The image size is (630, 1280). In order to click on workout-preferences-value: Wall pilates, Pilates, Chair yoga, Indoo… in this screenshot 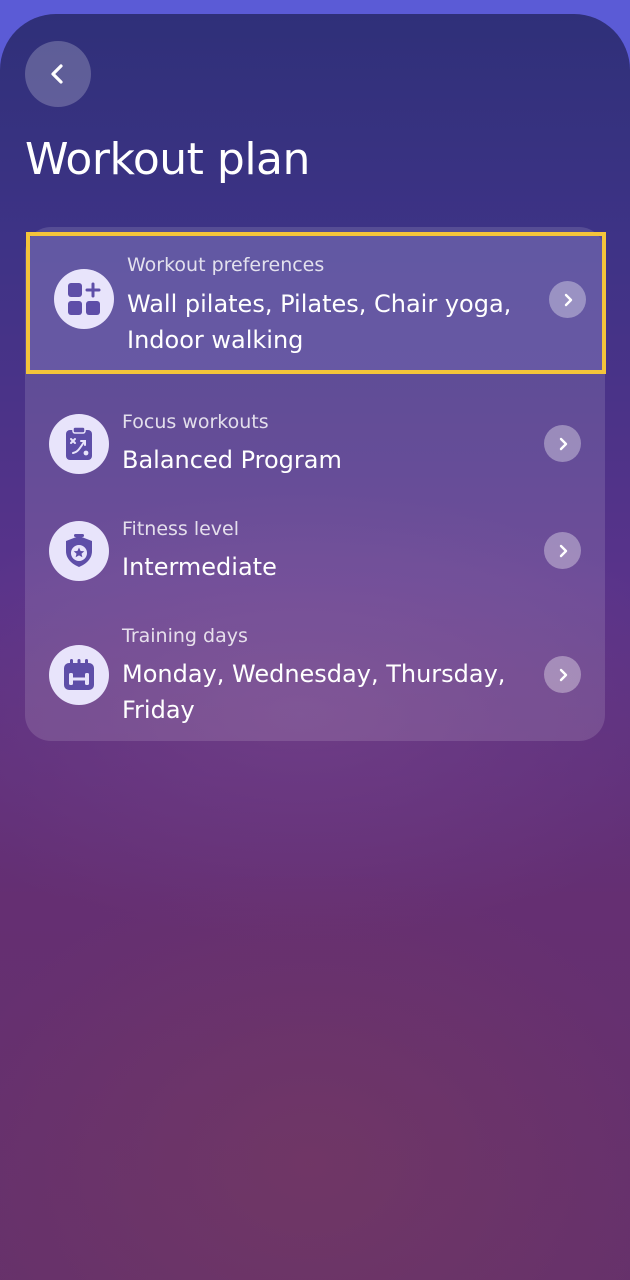, I will do `click(319, 322)`.